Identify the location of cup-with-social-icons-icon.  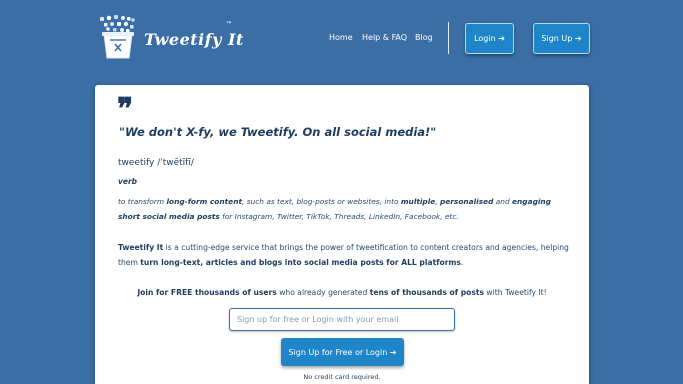
(117, 37).